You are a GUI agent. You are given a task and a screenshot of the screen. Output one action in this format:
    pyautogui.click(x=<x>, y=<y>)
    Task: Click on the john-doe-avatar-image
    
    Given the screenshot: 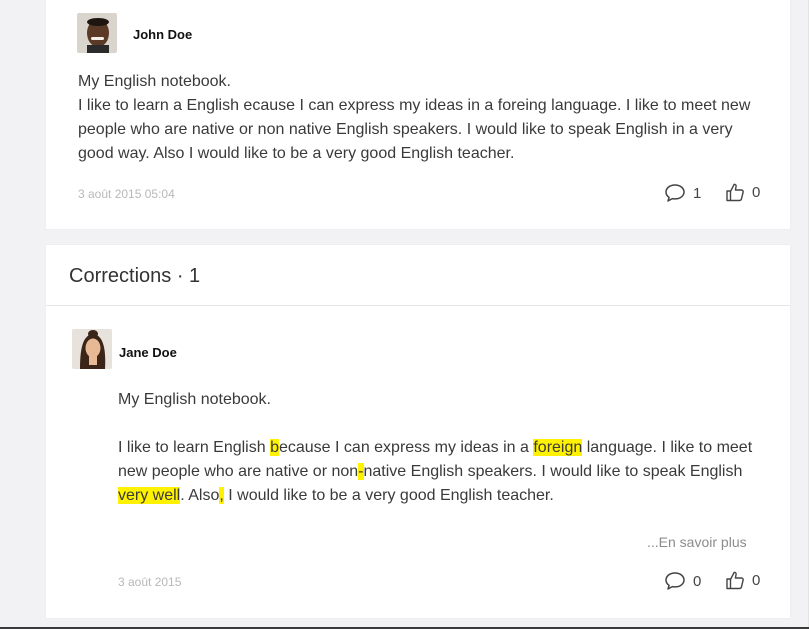 What is the action you would take?
    pyautogui.click(x=97, y=33)
    